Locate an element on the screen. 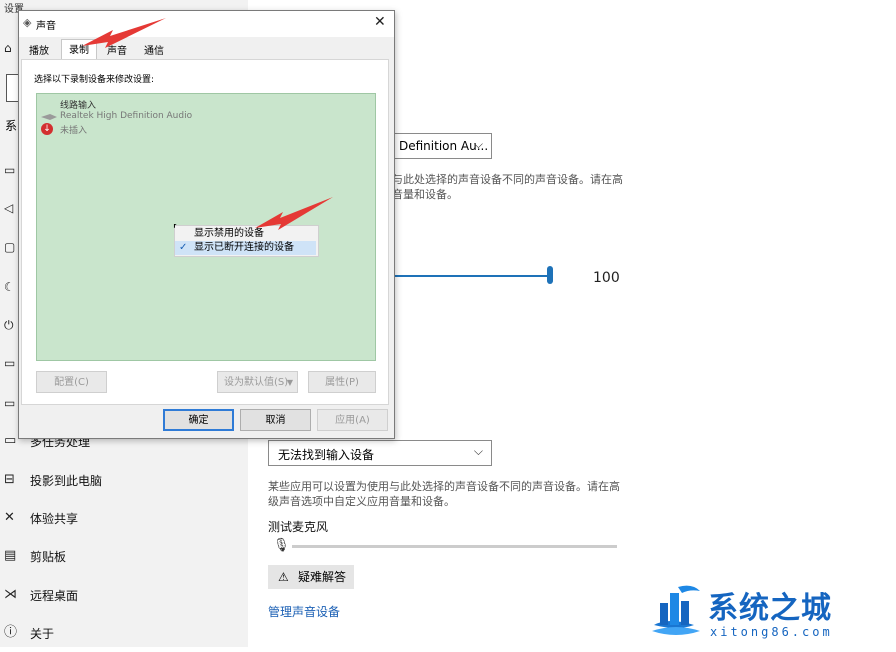 The height and width of the screenshot is (652, 896). power-icon: ⏻ is located at coordinates (11, 325).